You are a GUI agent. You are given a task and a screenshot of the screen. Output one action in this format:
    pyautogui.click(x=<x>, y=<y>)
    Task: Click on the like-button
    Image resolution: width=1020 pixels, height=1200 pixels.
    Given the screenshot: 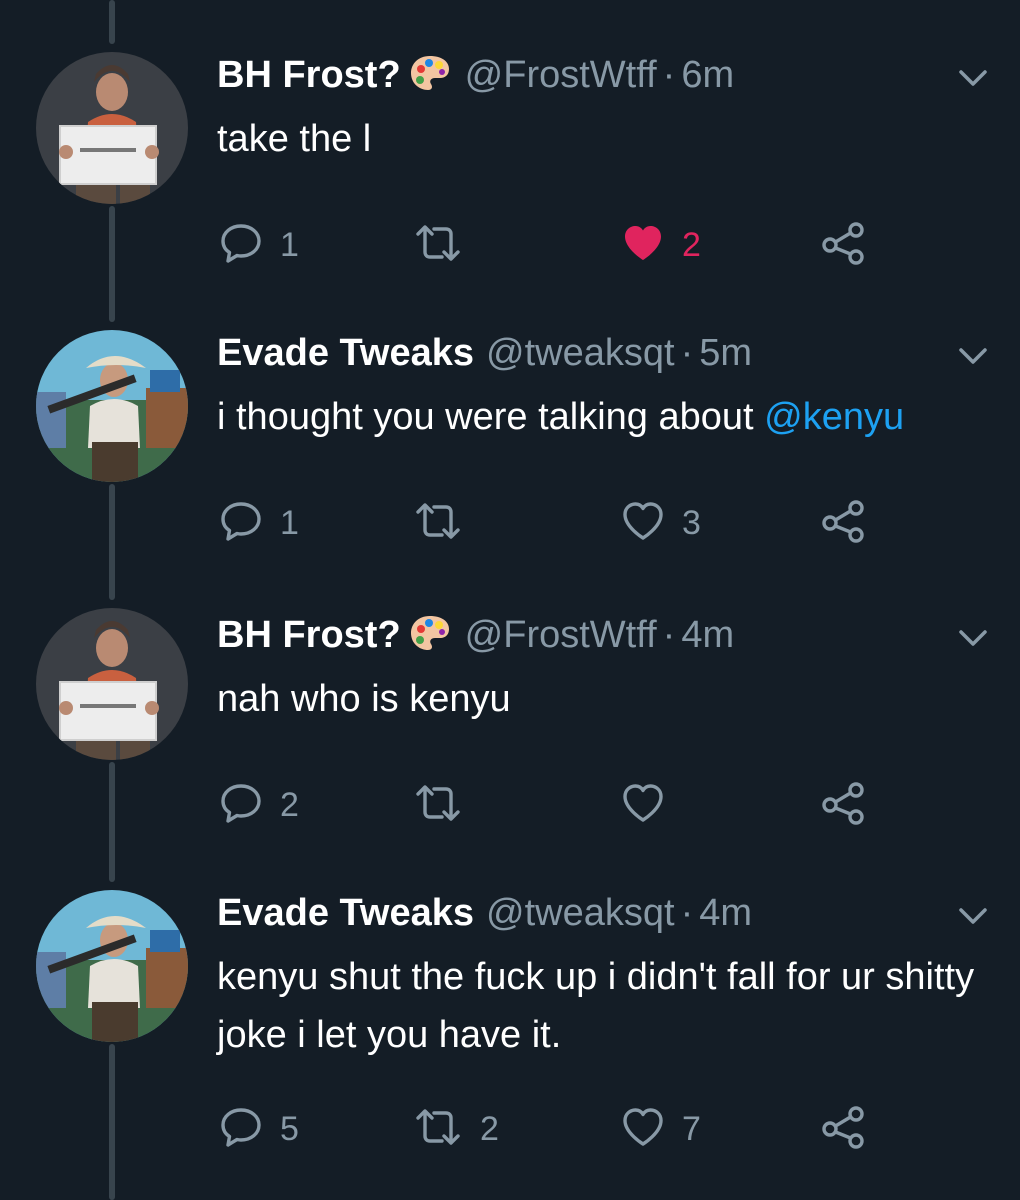 What is the action you would take?
    pyautogui.click(x=651, y=805)
    